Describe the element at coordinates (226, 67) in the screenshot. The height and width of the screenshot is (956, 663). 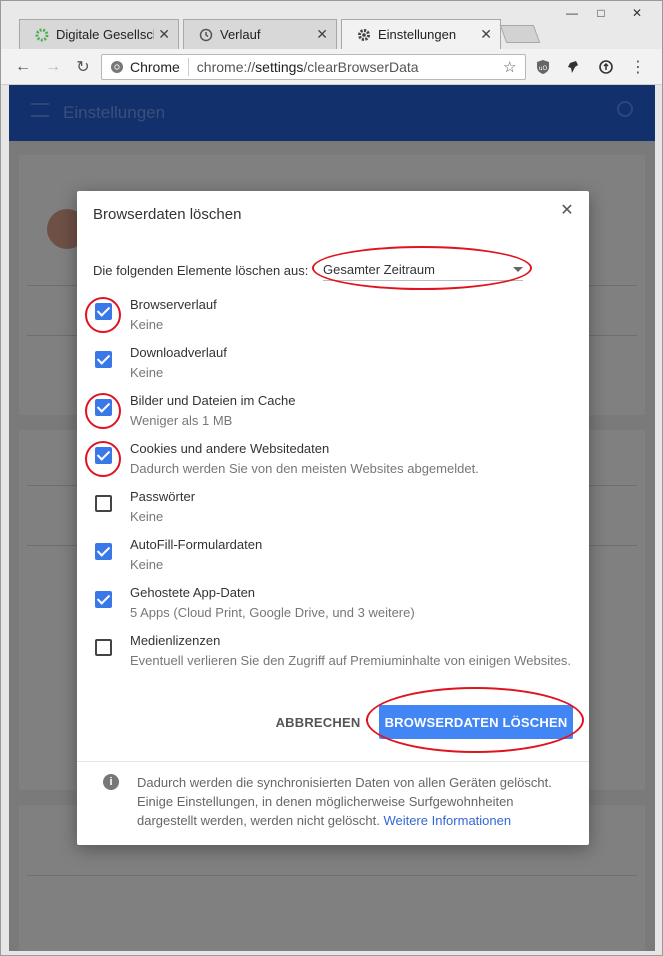
I see `url-scheme: chrome://` at that location.